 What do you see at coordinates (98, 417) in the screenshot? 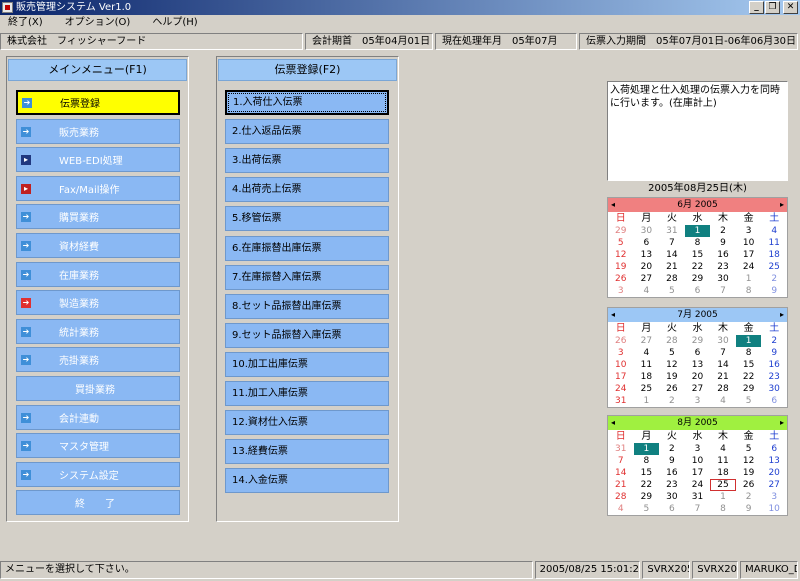
I see `main-menu-item: ➔ 会計連動` at bounding box center [98, 417].